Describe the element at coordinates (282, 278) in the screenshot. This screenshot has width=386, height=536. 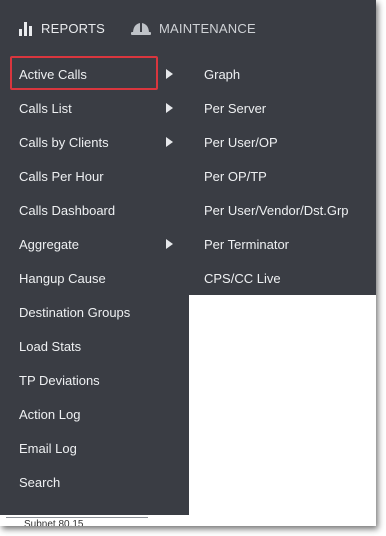
I see `submenu-item-cps-cc-live: CPS/CC Live` at that location.